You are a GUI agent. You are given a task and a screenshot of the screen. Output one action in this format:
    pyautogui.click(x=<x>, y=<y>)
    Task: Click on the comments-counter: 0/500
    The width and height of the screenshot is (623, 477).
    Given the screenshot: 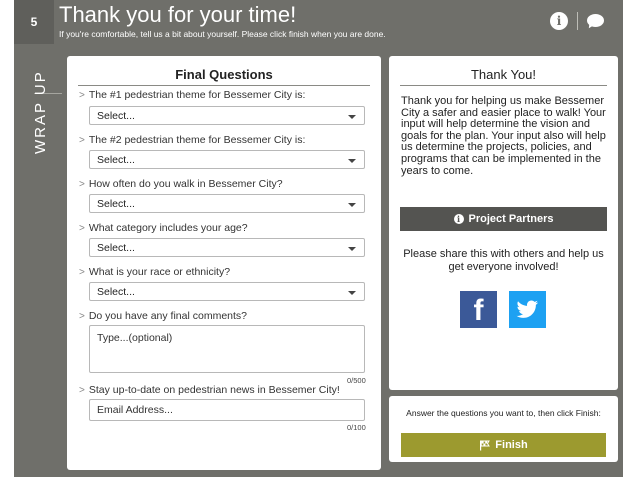 What is the action you would take?
    pyautogui.click(x=356, y=380)
    